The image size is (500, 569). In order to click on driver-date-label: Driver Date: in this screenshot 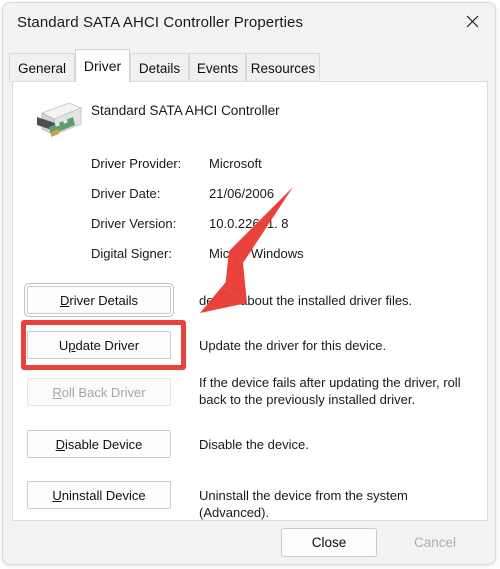, I will do `click(126, 193)`.